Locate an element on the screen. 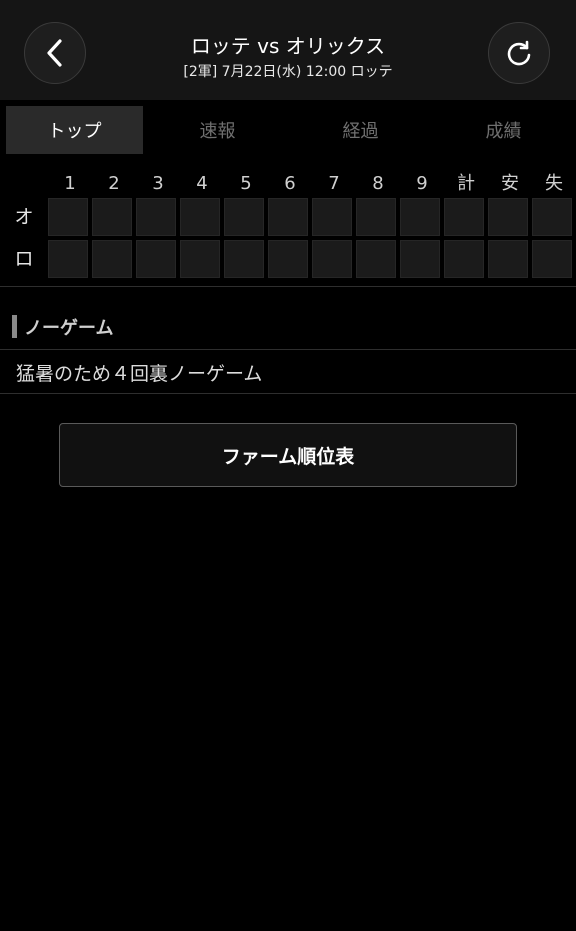  column-header: 3 is located at coordinates (158, 183).